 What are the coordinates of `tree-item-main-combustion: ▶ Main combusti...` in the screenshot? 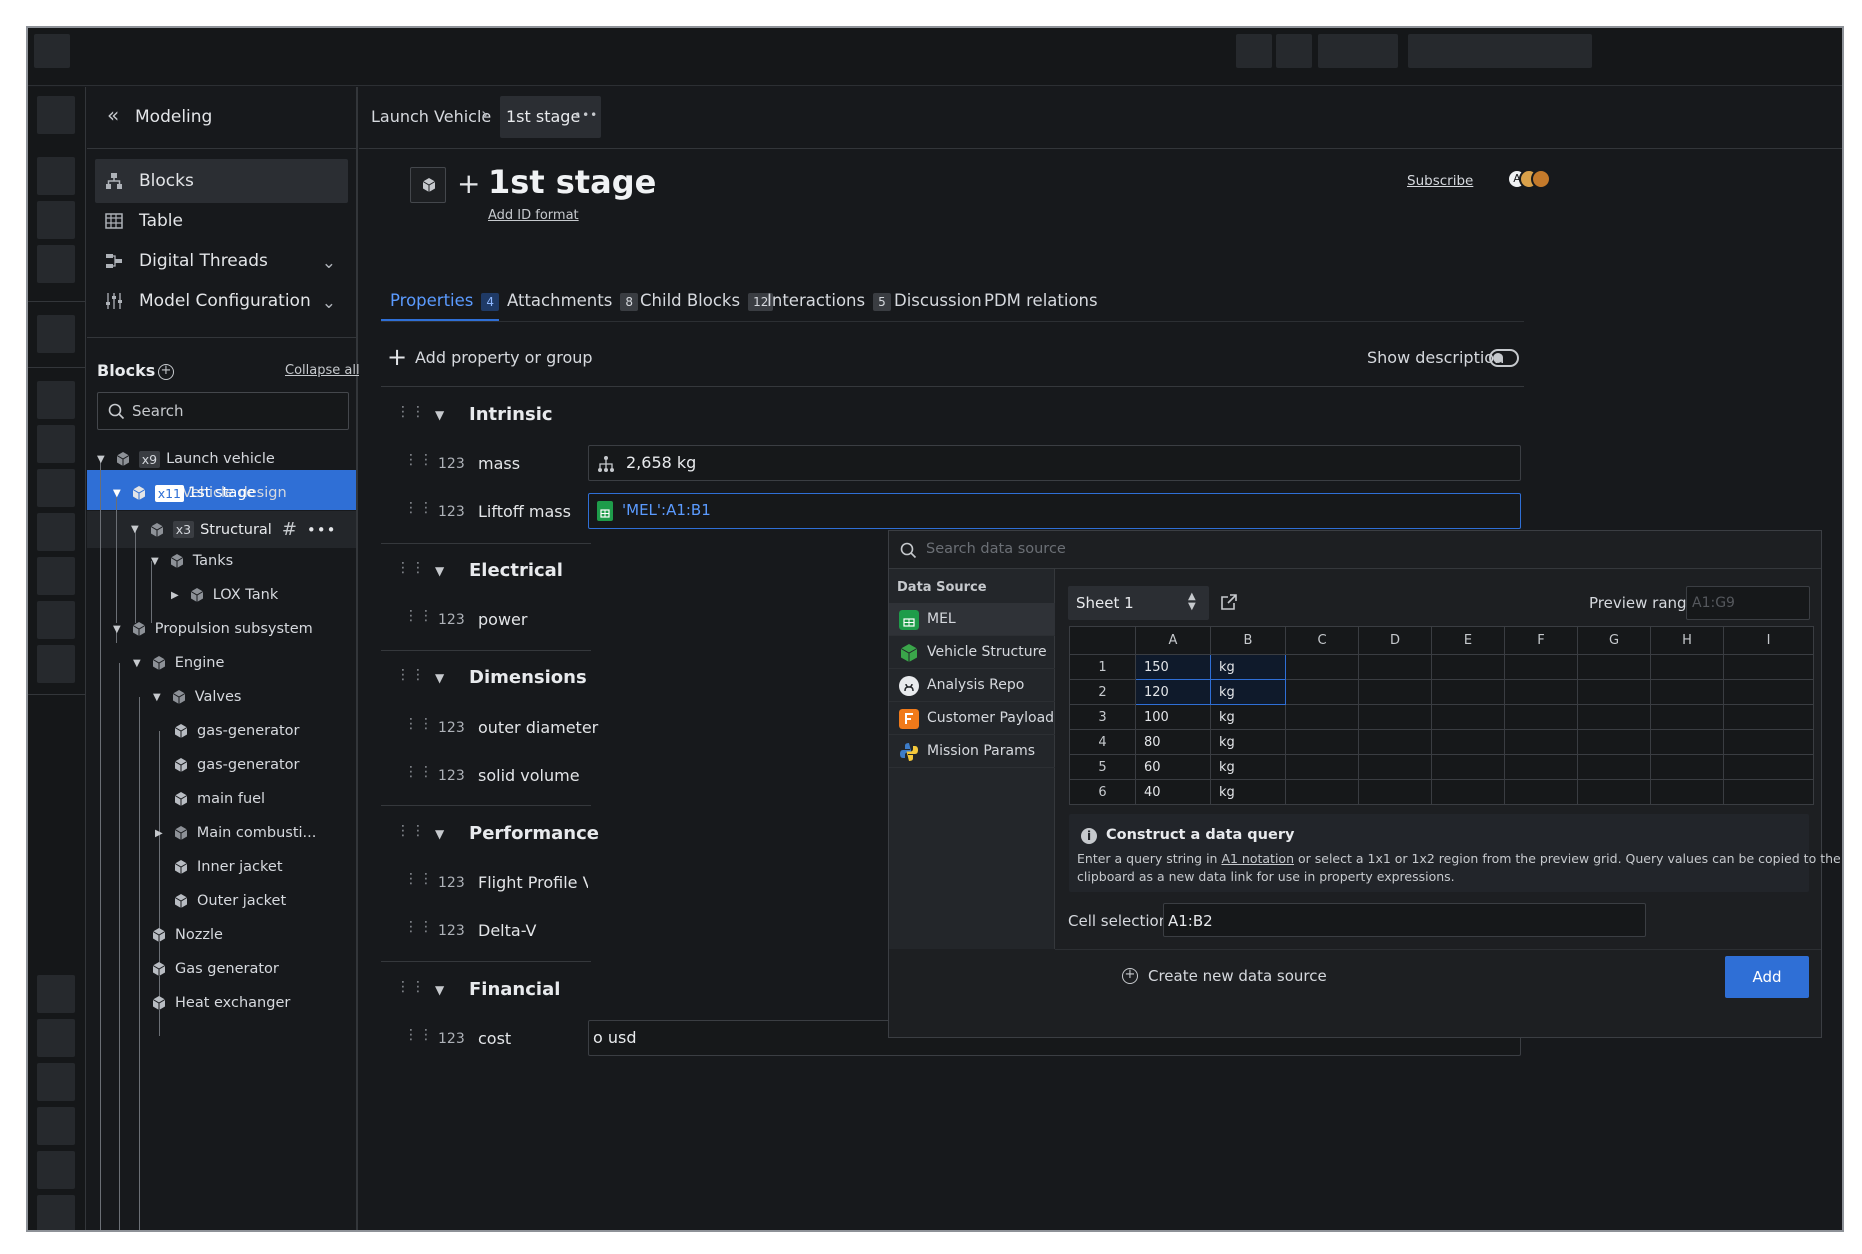 It's located at (235, 833).